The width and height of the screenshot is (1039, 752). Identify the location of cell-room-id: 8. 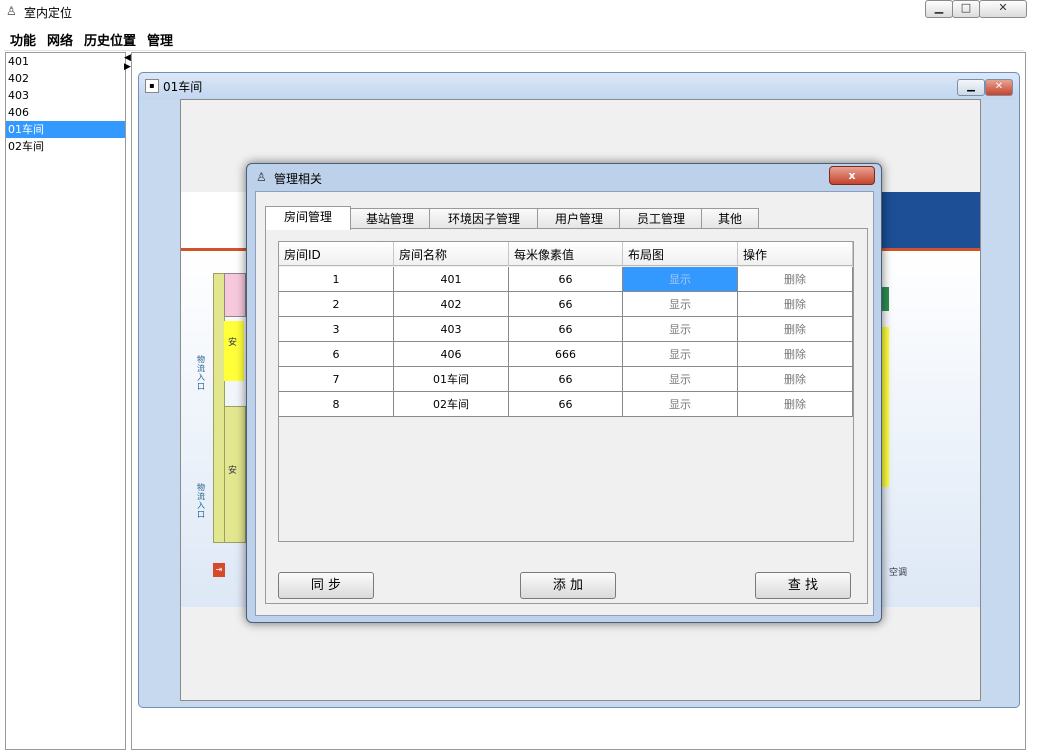
(336, 404).